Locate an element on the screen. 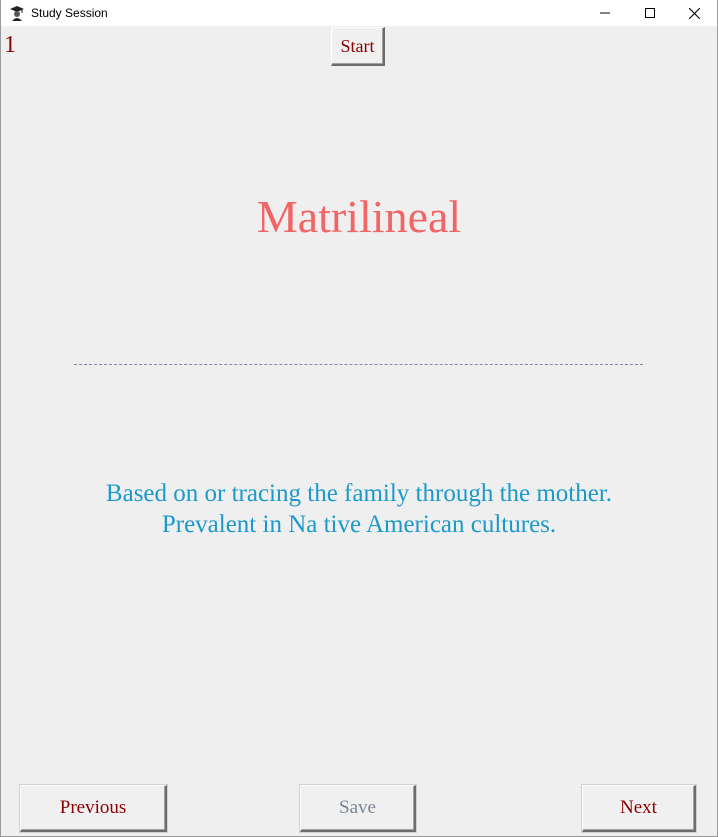  window-title: Study Session is located at coordinates (69, 13).